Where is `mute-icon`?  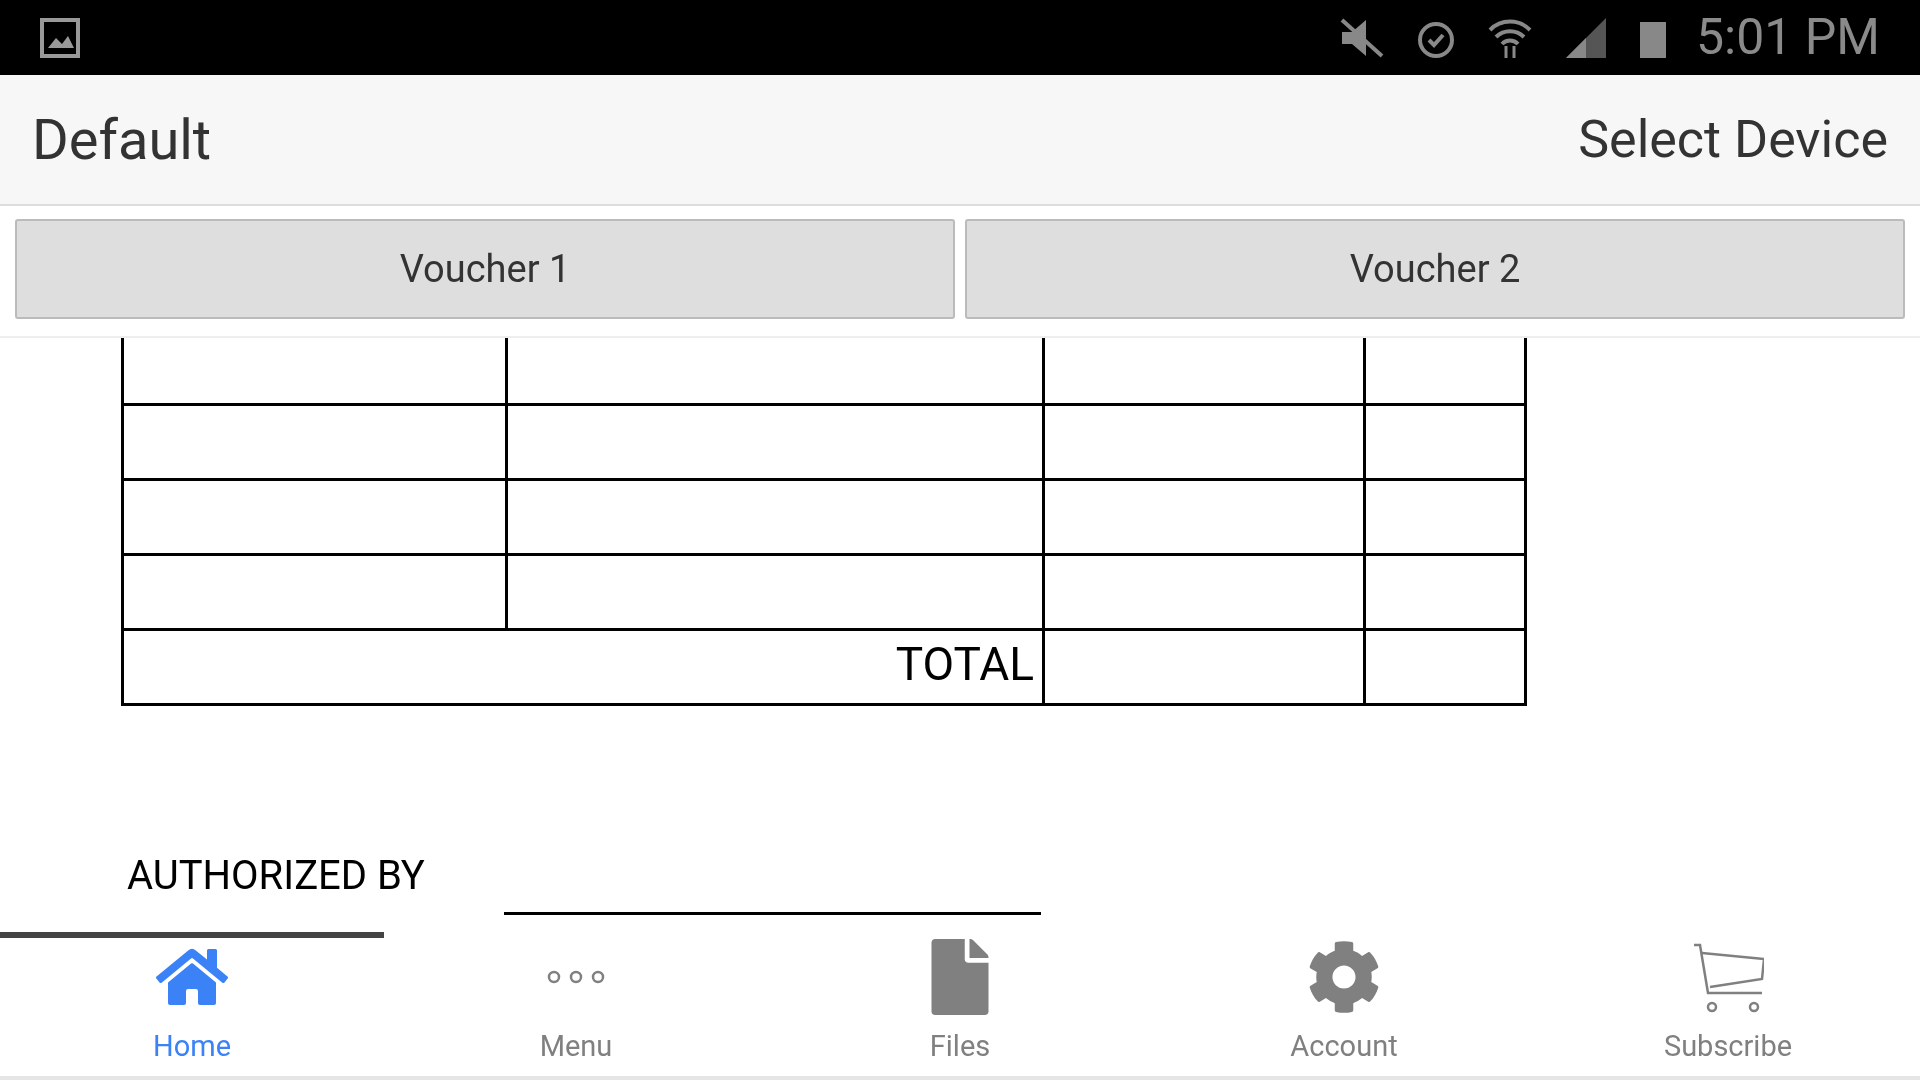
mute-icon is located at coordinates (1362, 37).